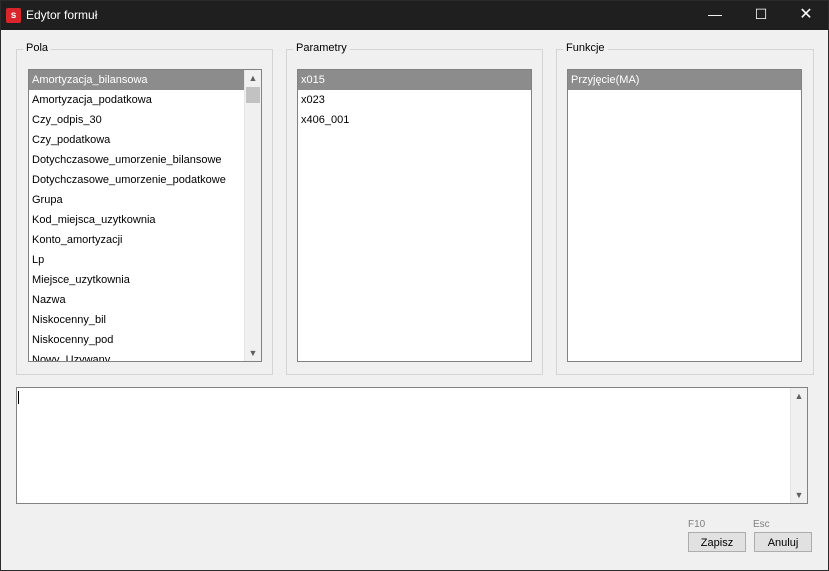 The width and height of the screenshot is (829, 571). I want to click on pola-group-label: Pola, so click(37, 48).